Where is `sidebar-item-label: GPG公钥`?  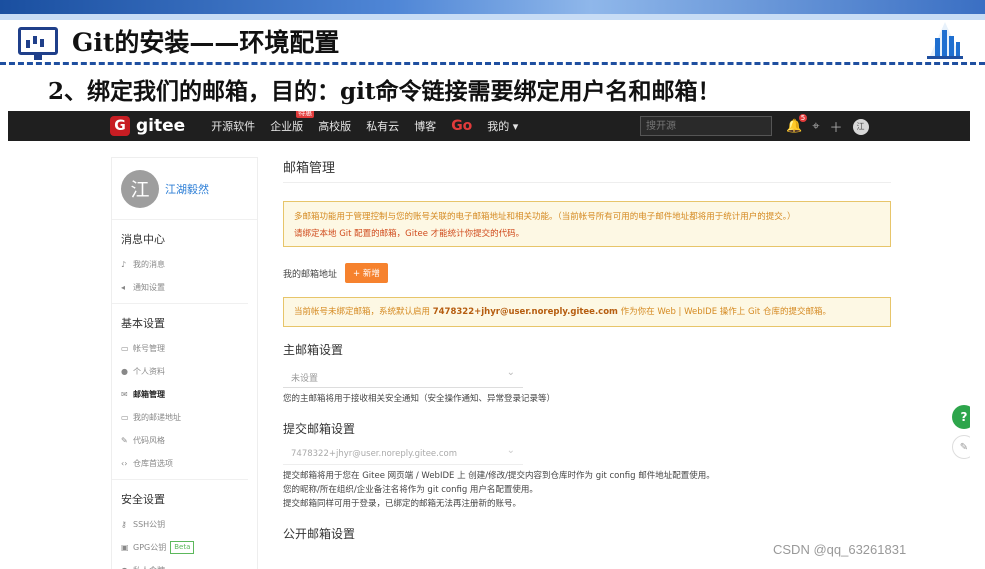 sidebar-item-label: GPG公钥 is located at coordinates (150, 547).